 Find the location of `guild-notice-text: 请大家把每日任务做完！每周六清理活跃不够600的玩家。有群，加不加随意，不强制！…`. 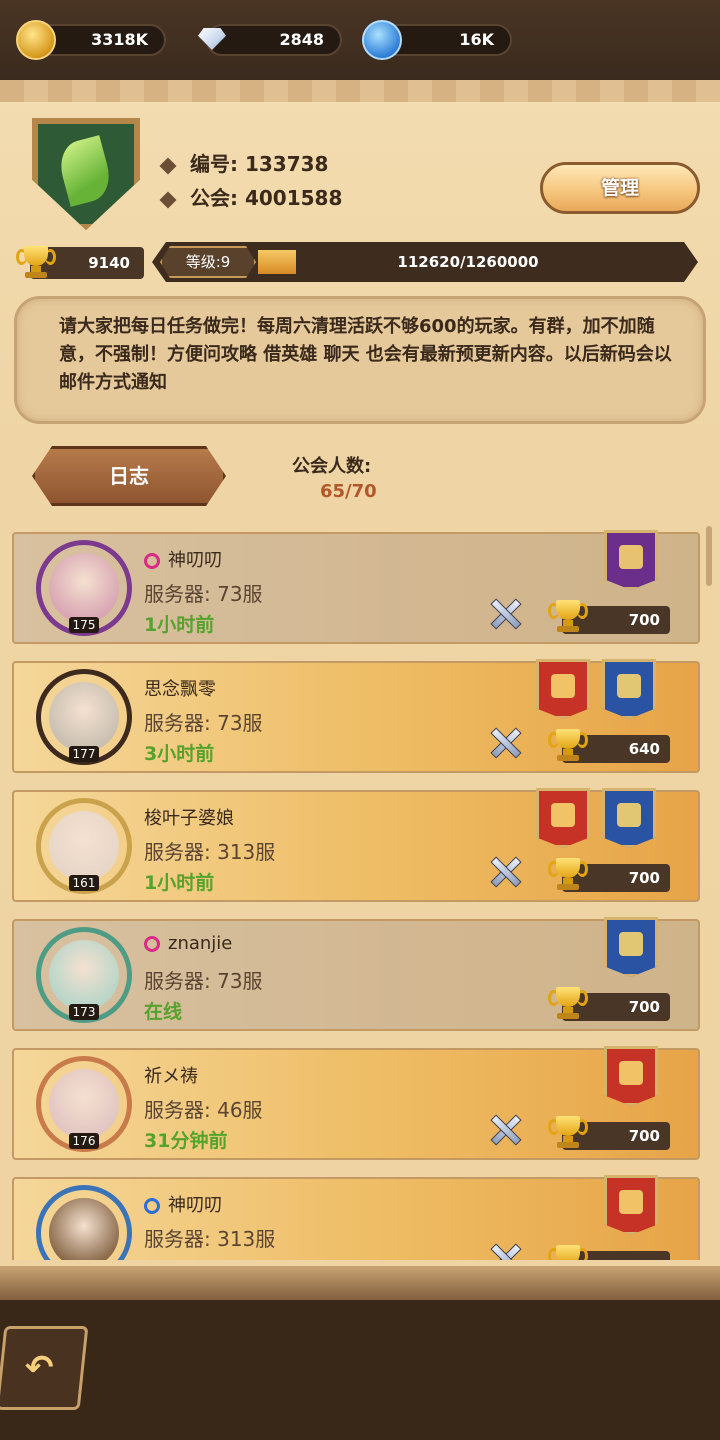

guild-notice-text: 请大家把每日任务做完！每周六清理活跃不够600的玩家。有群，加不加随意，不强制！… is located at coordinates (365, 354).